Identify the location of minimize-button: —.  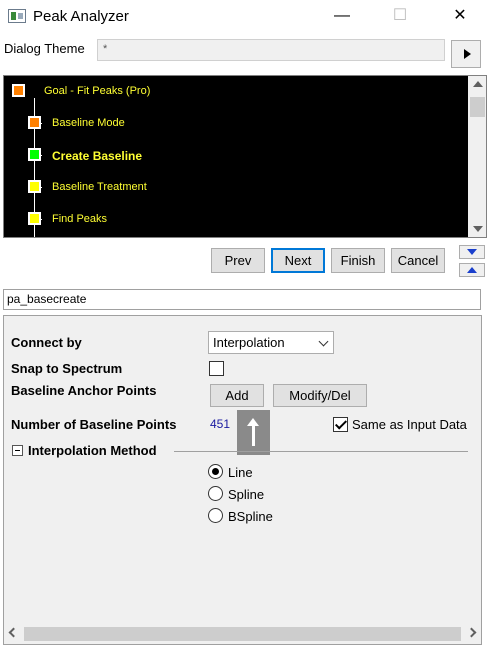
(342, 16).